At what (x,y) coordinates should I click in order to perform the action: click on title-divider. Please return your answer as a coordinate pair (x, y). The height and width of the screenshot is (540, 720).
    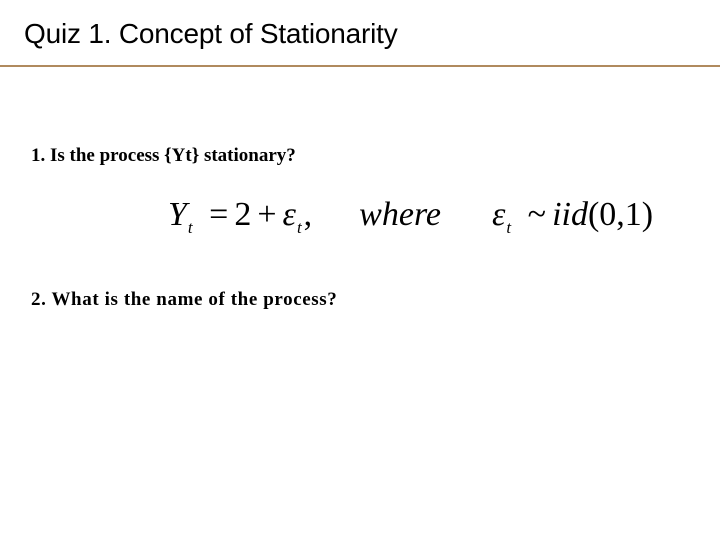
    Looking at the image, I should click on (360, 66).